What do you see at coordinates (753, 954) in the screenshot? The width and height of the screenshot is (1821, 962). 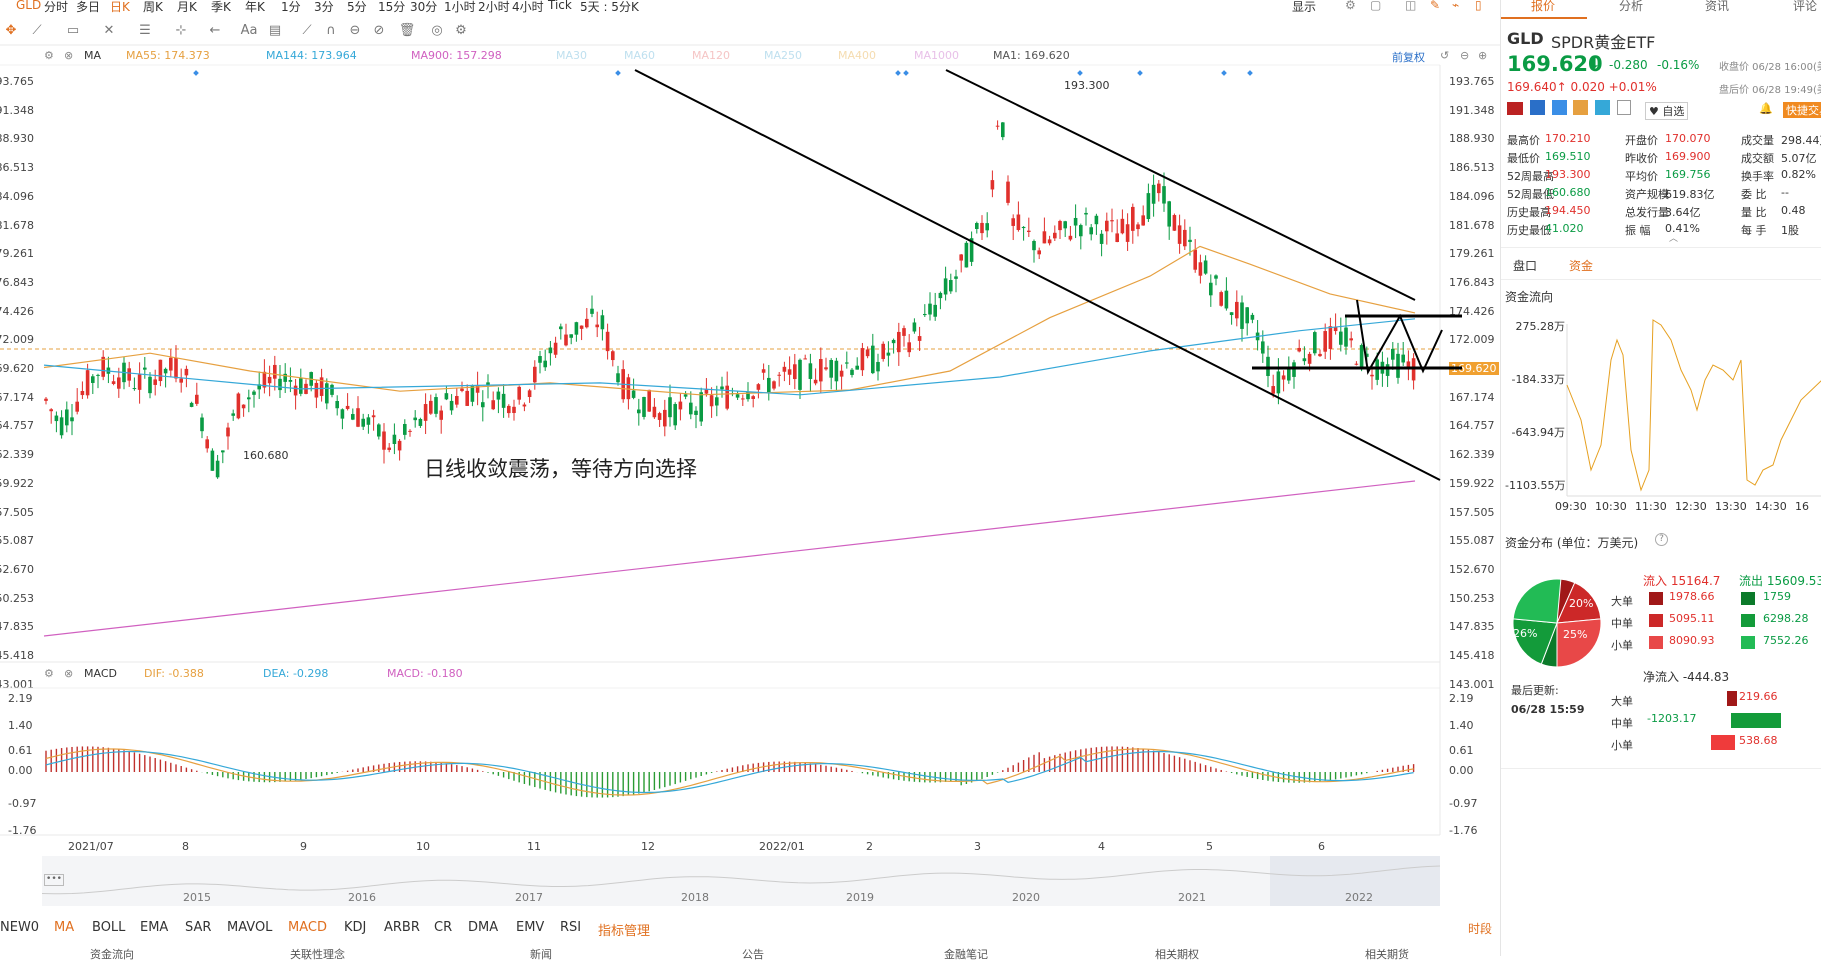 I see `bottom-tab: 公告` at bounding box center [753, 954].